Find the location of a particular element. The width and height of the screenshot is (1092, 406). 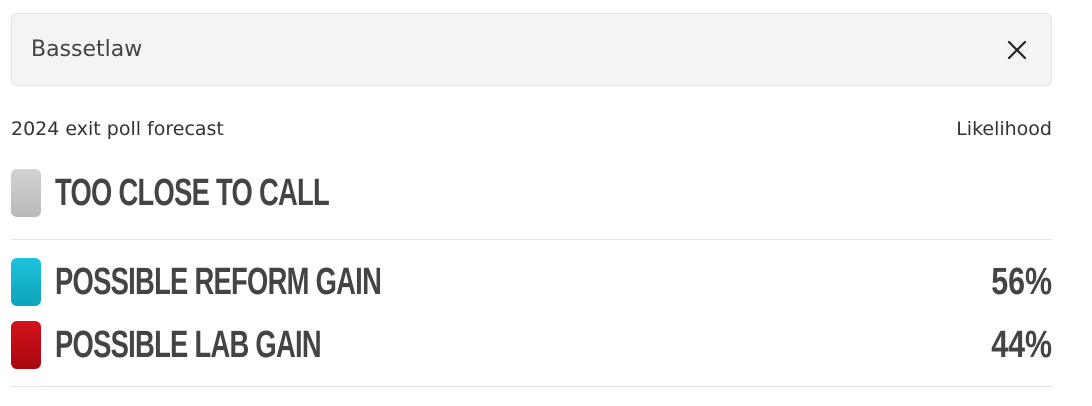

forecast-title: 2024 exit poll forecast is located at coordinates (117, 129).